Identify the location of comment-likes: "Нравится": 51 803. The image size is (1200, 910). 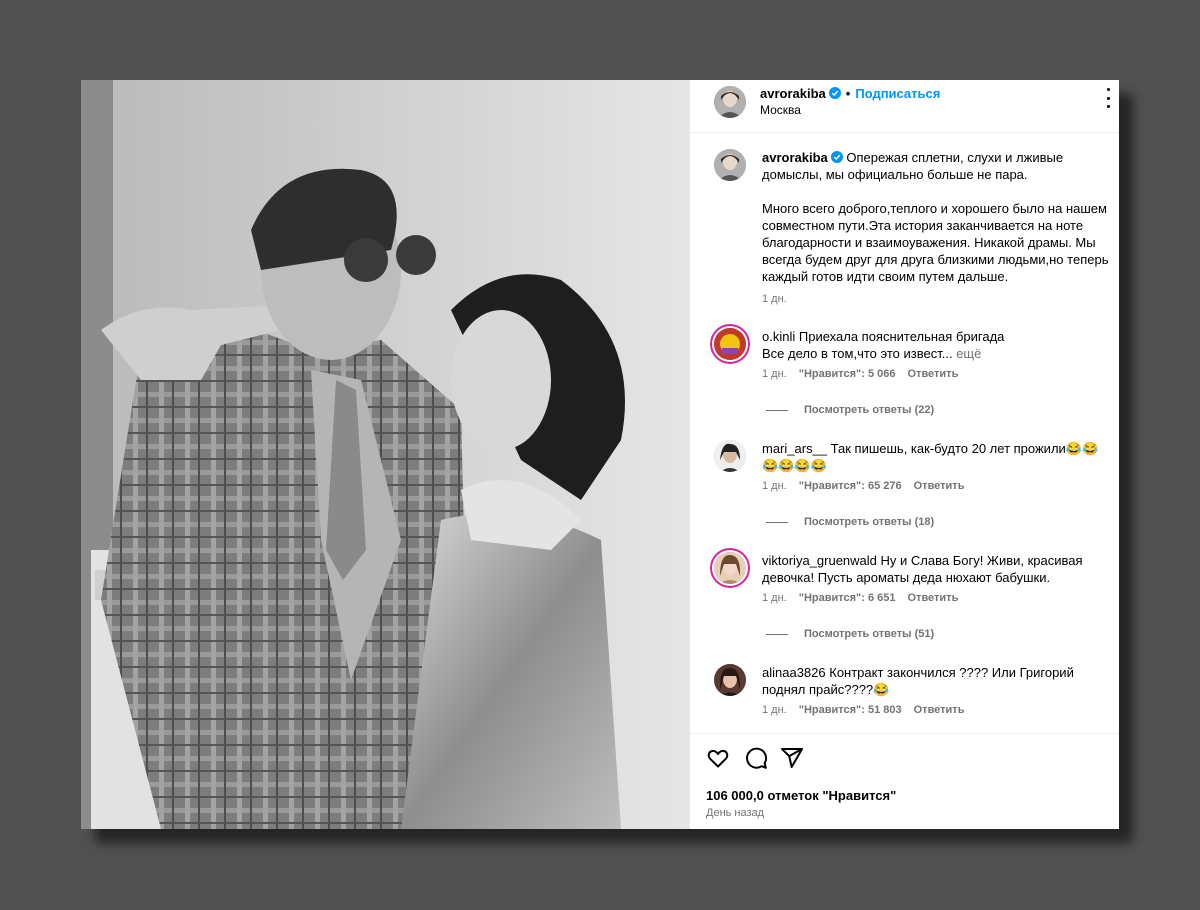
(850, 710).